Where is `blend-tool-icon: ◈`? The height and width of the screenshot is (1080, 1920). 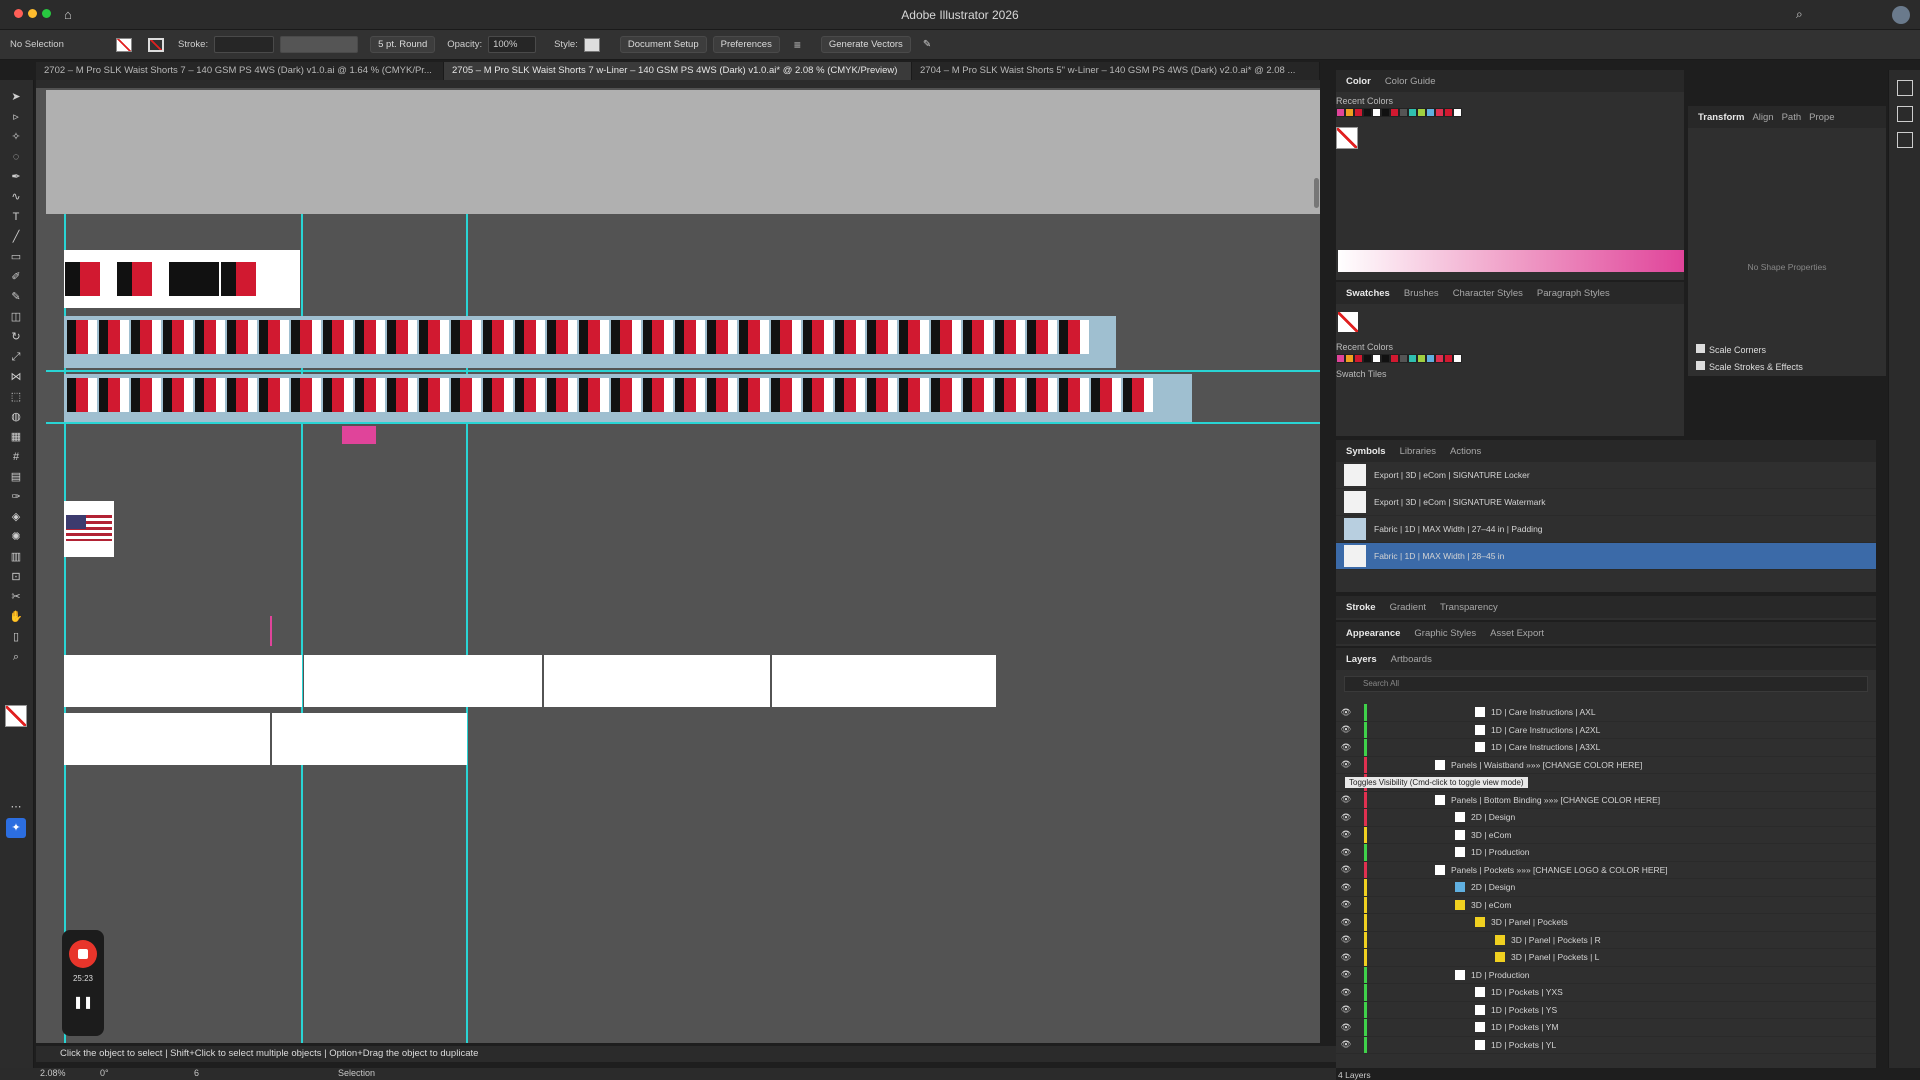
blend-tool-icon: ◈ is located at coordinates (16, 517).